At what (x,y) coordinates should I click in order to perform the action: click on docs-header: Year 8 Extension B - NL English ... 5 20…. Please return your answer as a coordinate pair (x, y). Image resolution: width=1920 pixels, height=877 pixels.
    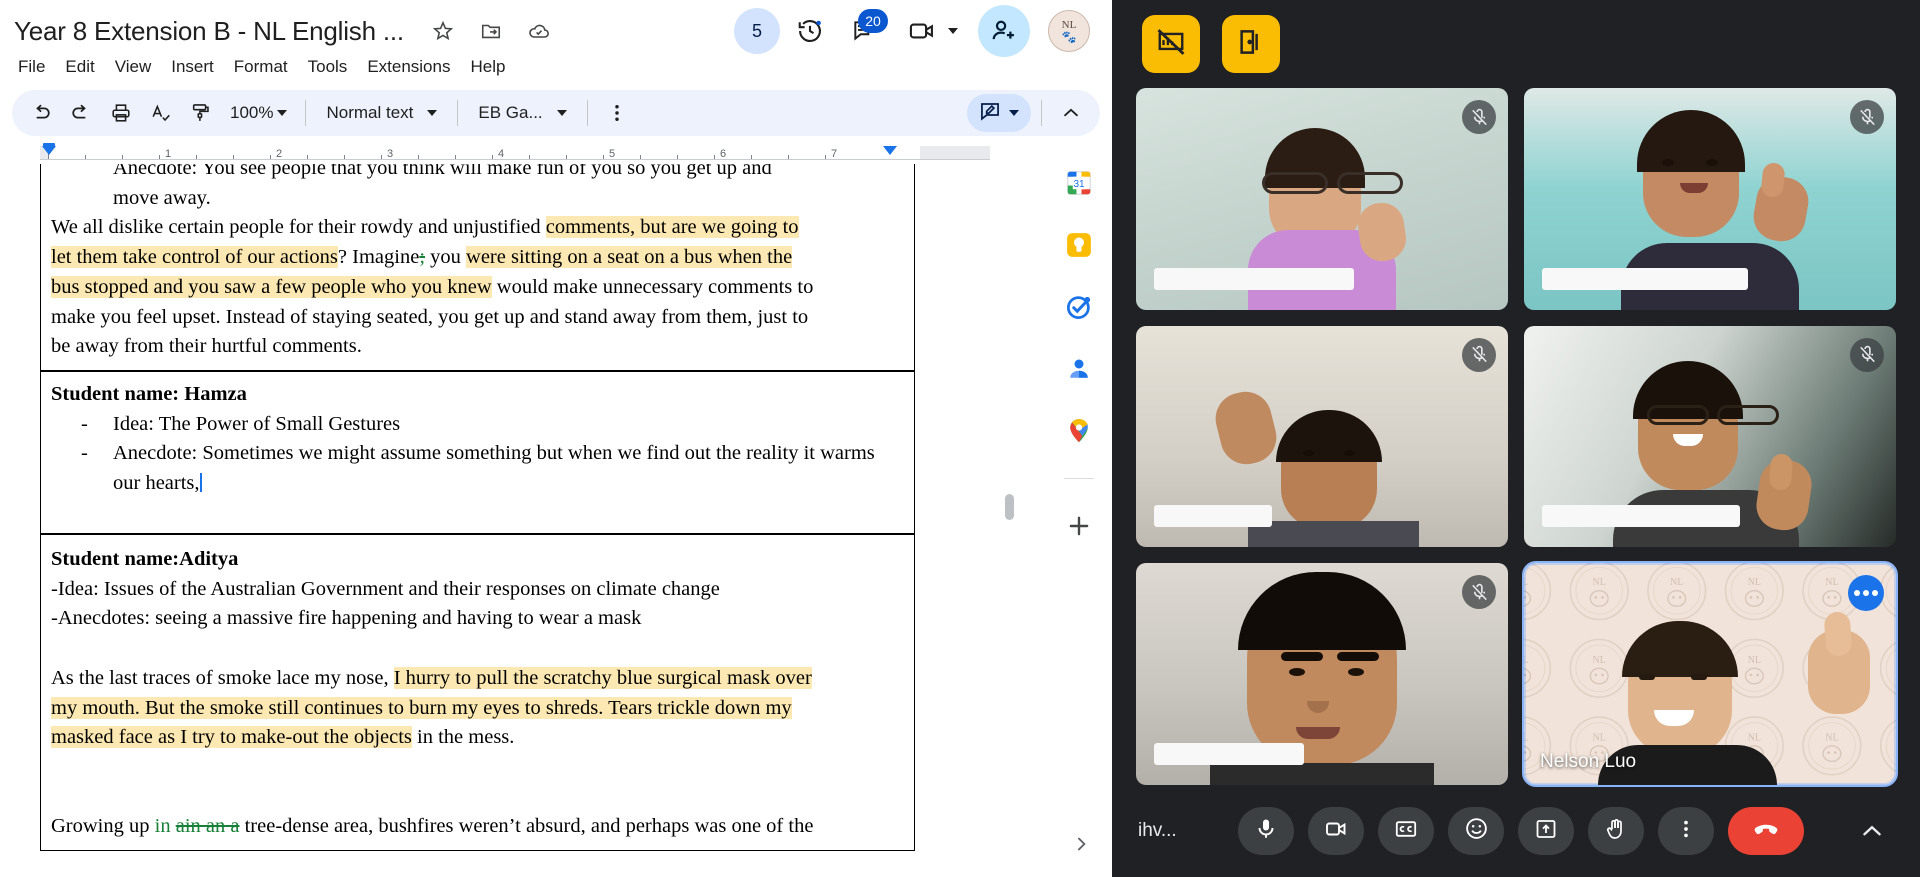
    Looking at the image, I should click on (556, 43).